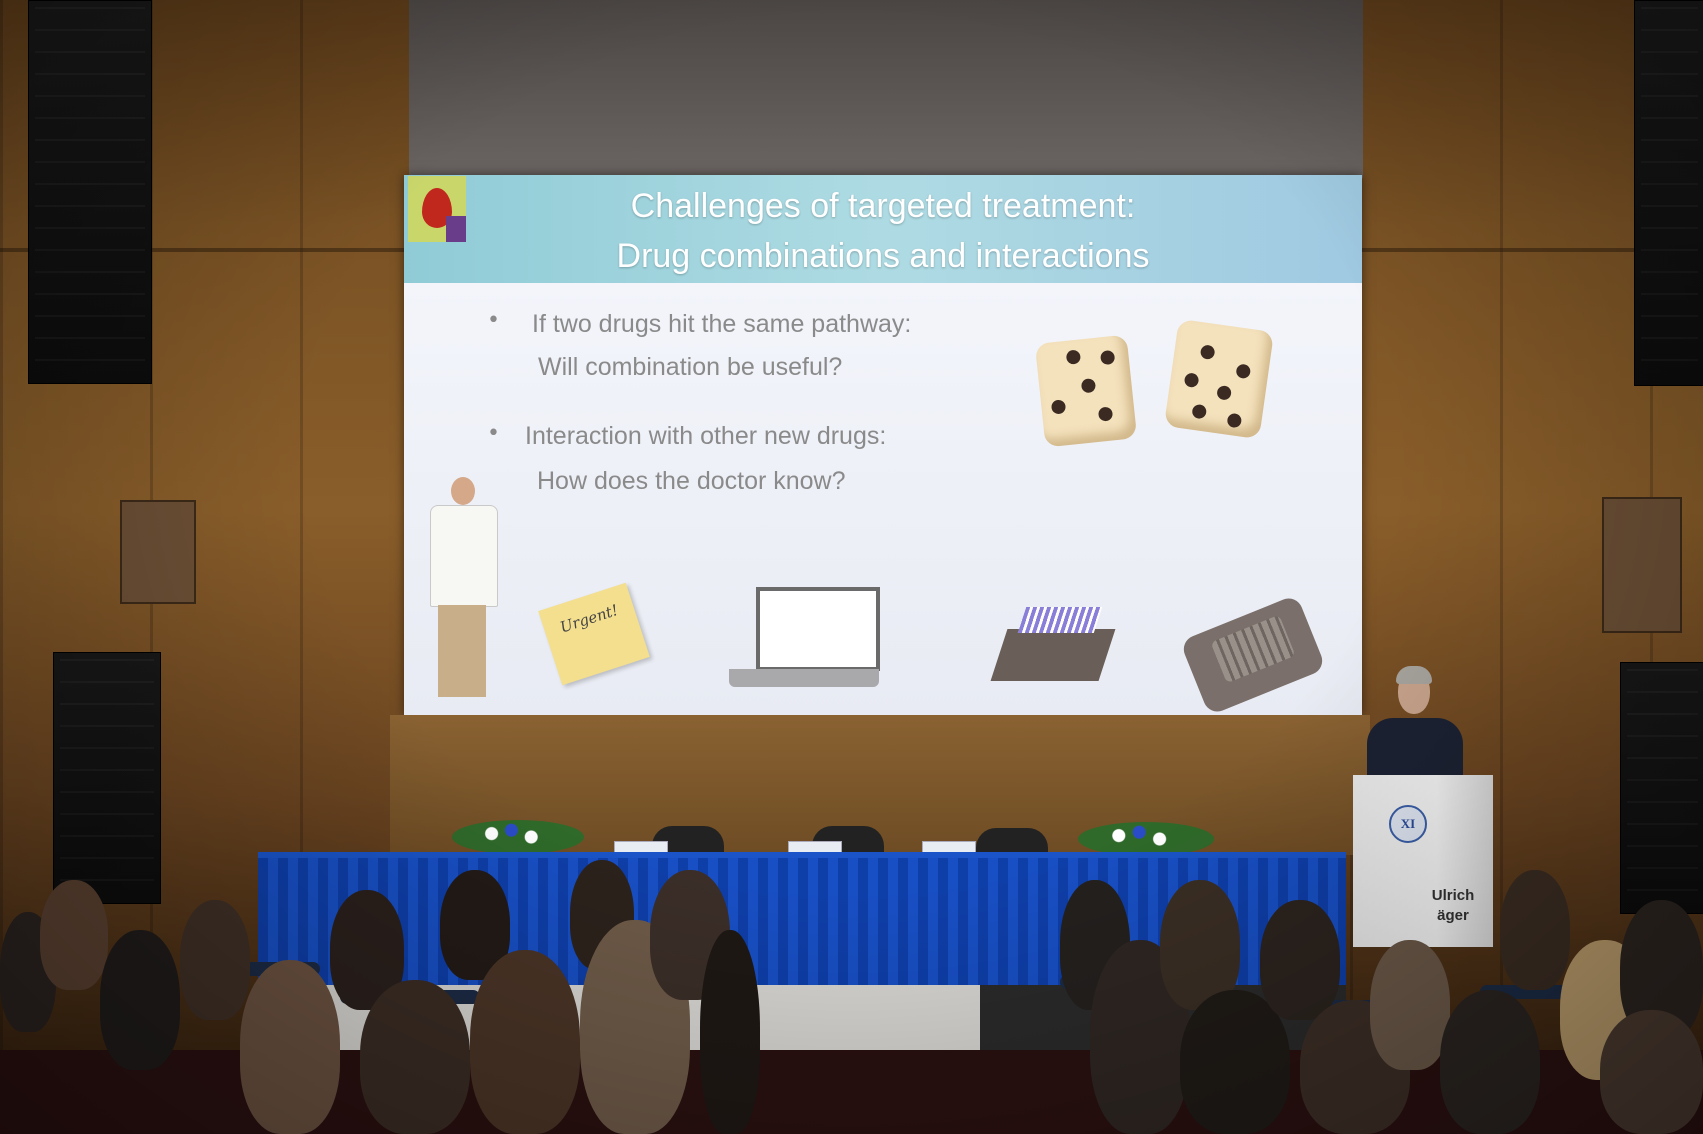  I want to click on left-floor-speaker-stack, so click(107, 778).